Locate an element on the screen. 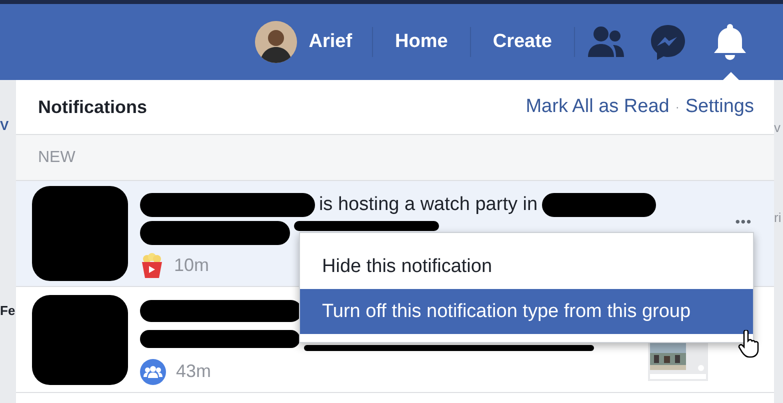  time-ago: 43m is located at coordinates (194, 371).